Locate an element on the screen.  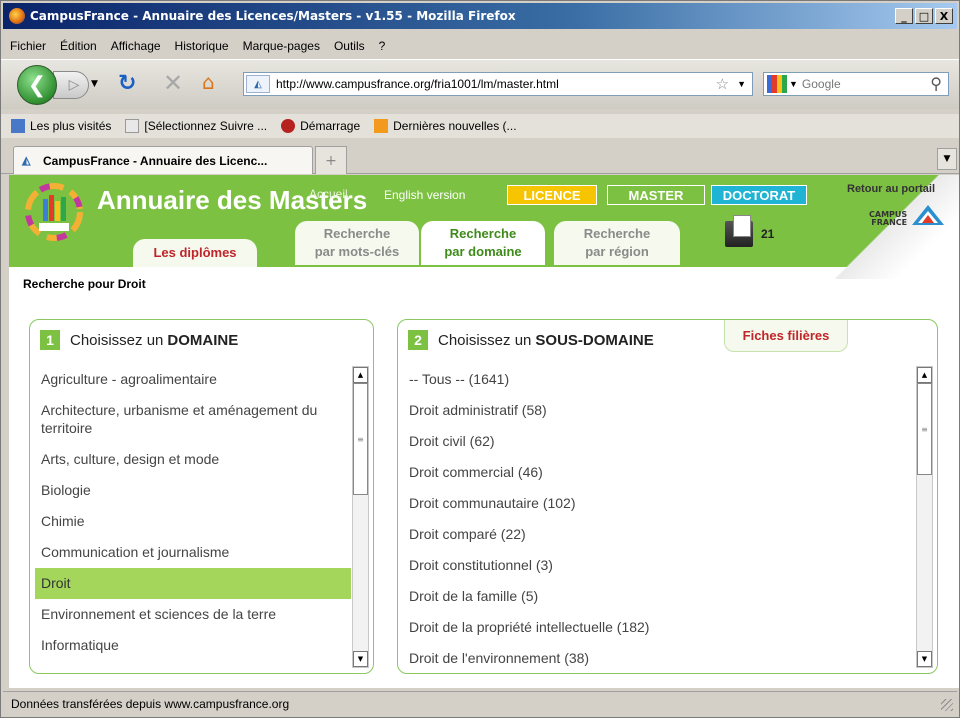
fiches-filieres-button: Fiches filières is located at coordinates (786, 336).